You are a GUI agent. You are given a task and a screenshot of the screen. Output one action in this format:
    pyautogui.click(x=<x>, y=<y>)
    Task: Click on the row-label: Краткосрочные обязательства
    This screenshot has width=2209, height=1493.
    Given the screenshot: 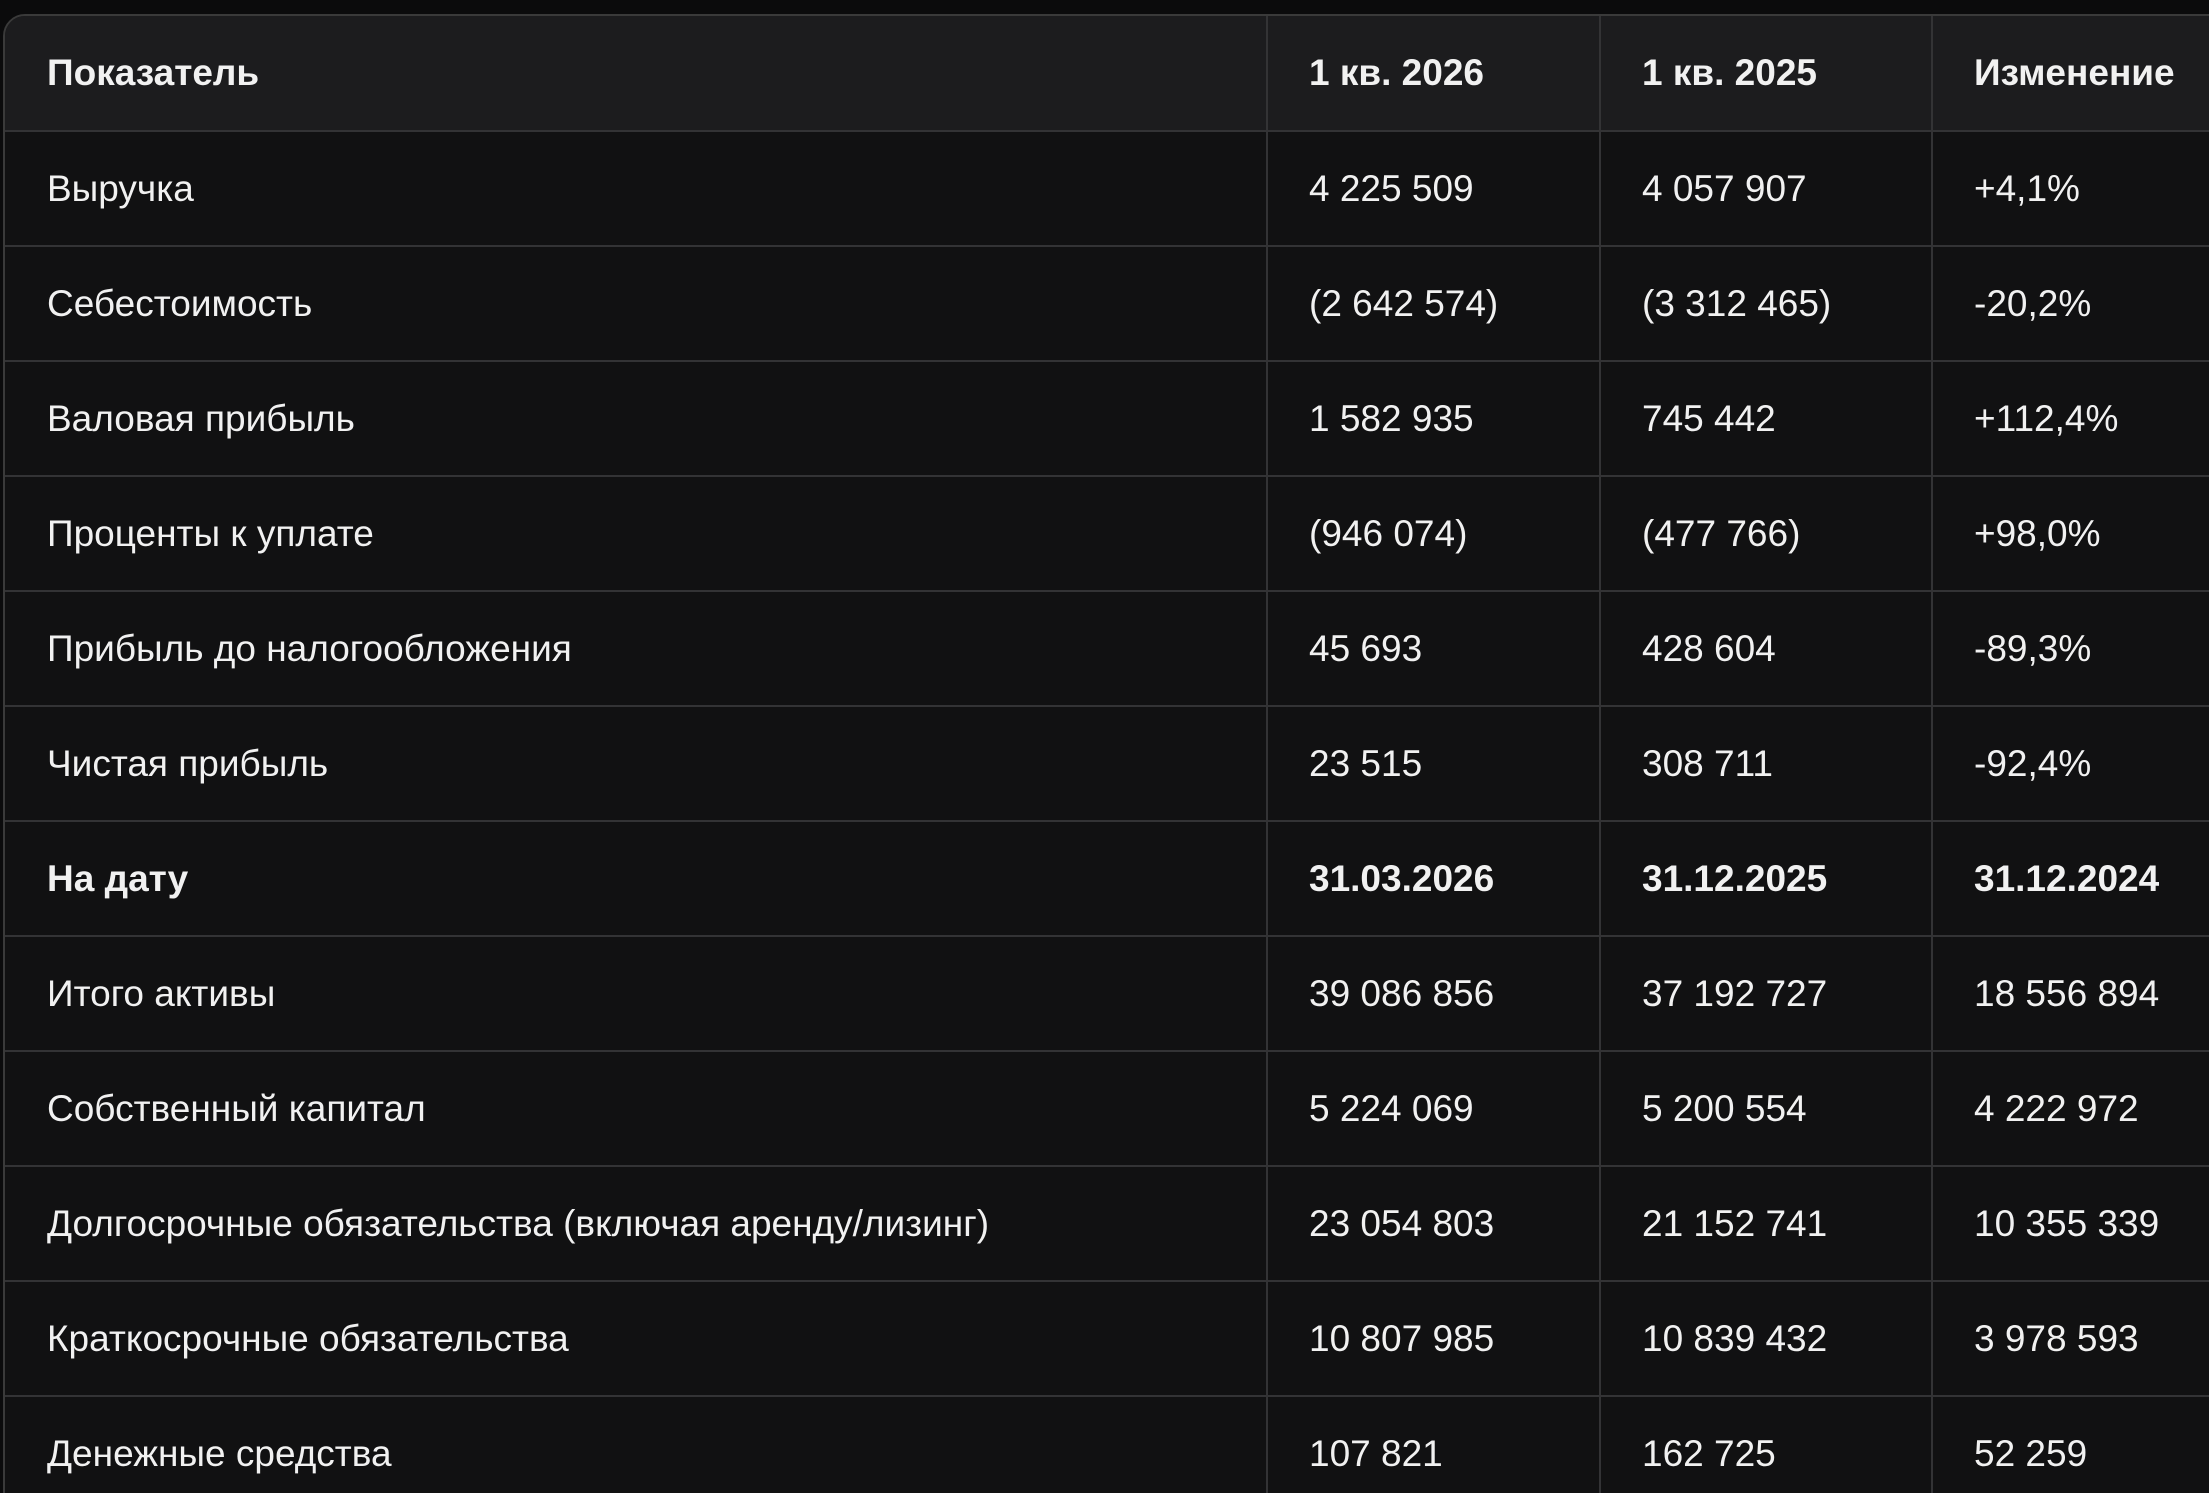 What is the action you would take?
    pyautogui.click(x=636, y=1339)
    